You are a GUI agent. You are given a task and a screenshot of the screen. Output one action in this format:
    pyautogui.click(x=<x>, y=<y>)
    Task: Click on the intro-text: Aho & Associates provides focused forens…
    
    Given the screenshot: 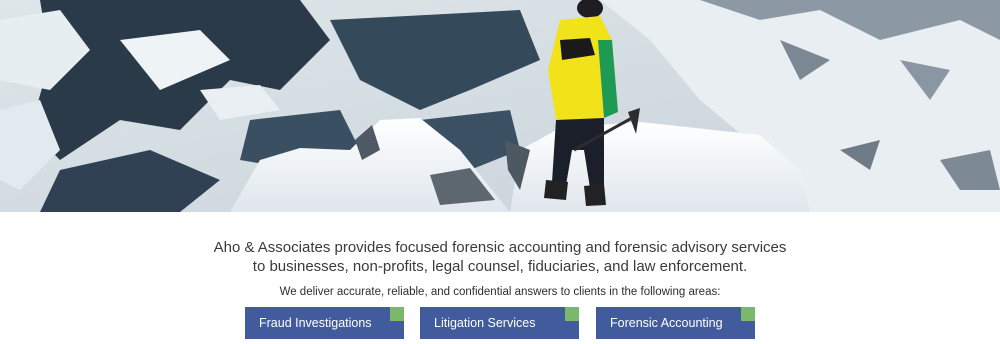 What is the action you would take?
    pyautogui.click(x=500, y=257)
    